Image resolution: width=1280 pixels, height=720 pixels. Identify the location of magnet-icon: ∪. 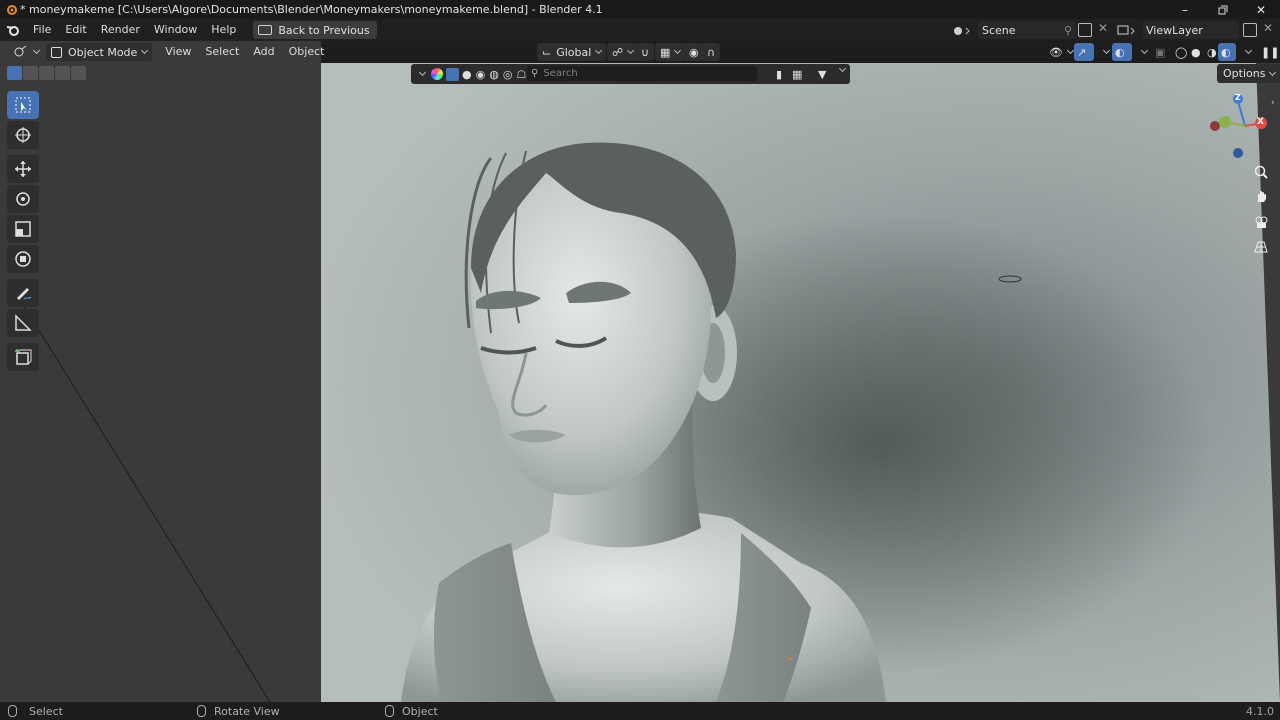
(645, 52).